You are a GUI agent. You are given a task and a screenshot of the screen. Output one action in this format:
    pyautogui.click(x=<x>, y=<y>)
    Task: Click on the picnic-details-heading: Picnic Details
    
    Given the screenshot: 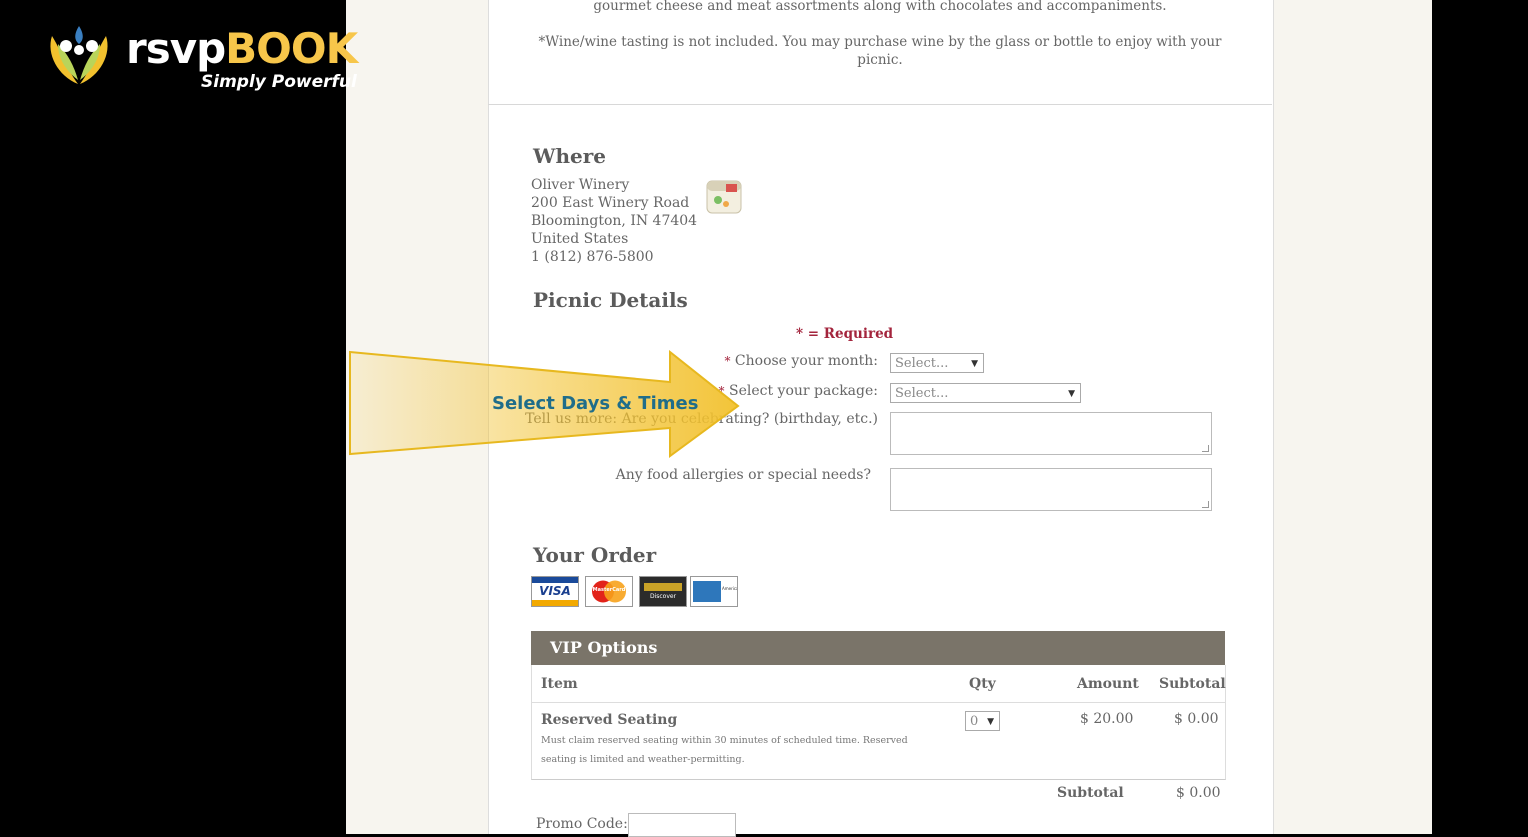 What is the action you would take?
    pyautogui.click(x=610, y=300)
    